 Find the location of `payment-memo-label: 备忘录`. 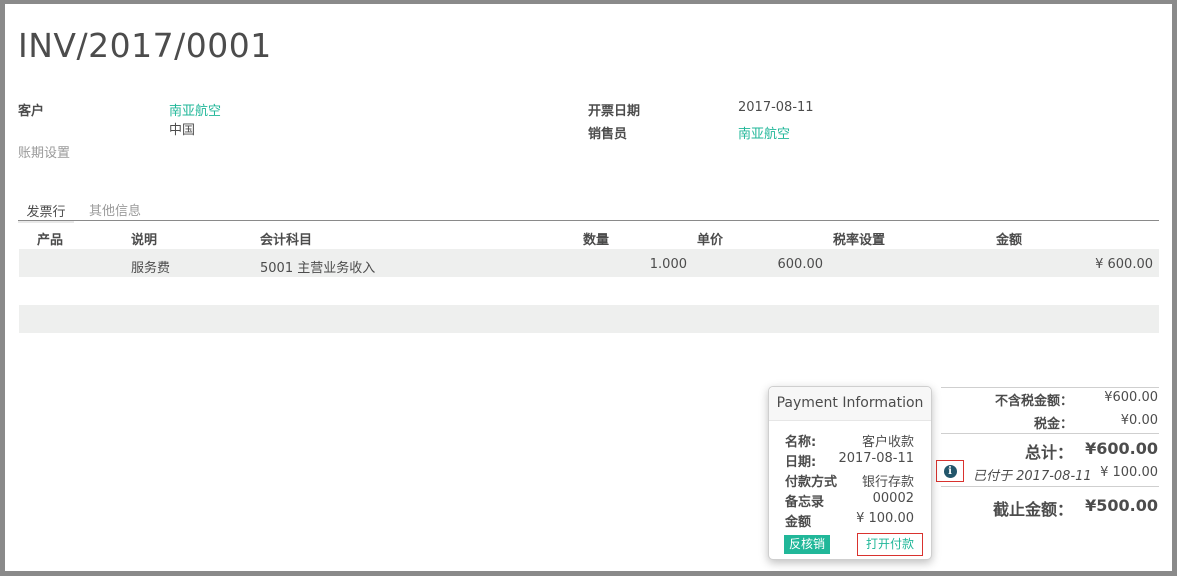

payment-memo-label: 备忘录 is located at coordinates (805, 502).